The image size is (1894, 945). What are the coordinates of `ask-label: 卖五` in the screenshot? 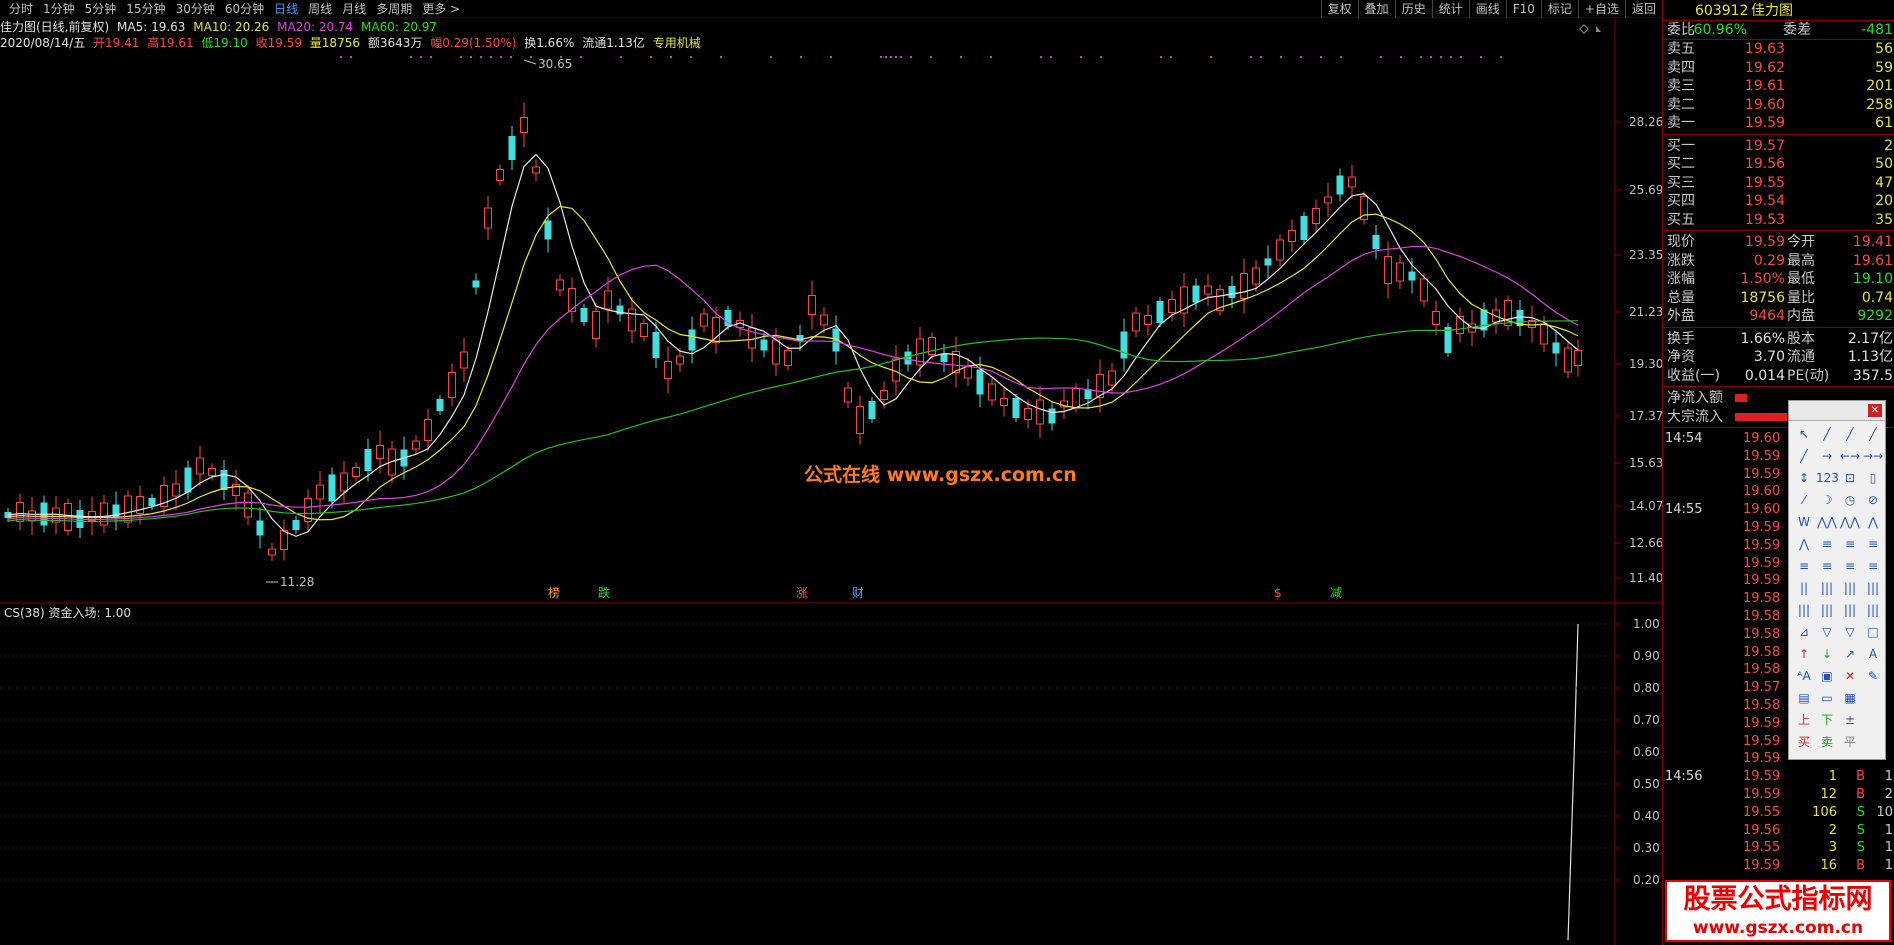 It's located at (1681, 49).